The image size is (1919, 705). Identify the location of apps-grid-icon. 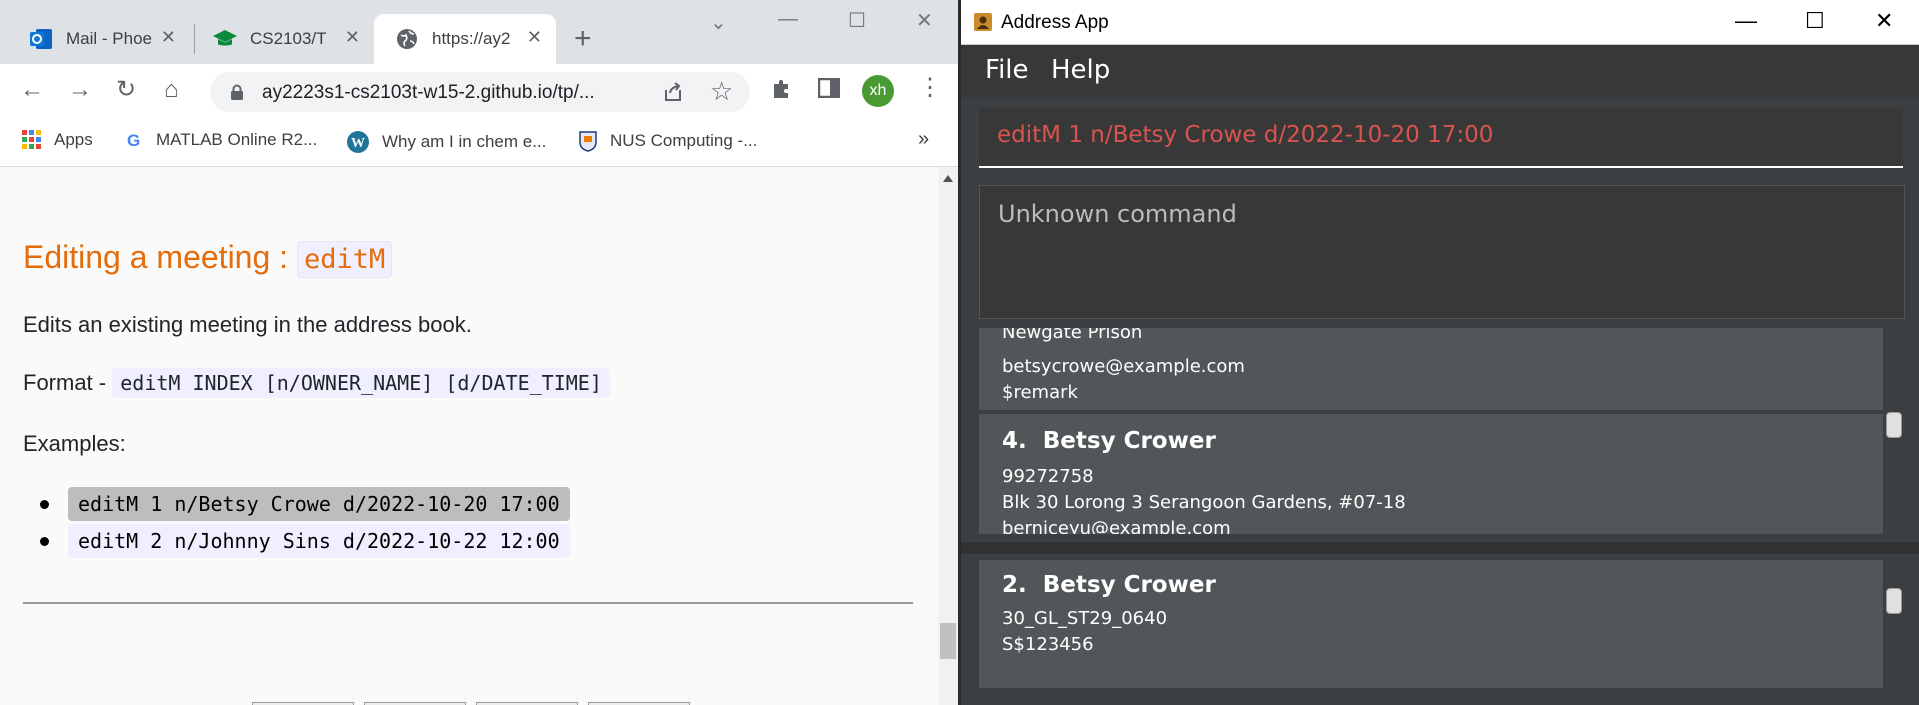
(32, 140).